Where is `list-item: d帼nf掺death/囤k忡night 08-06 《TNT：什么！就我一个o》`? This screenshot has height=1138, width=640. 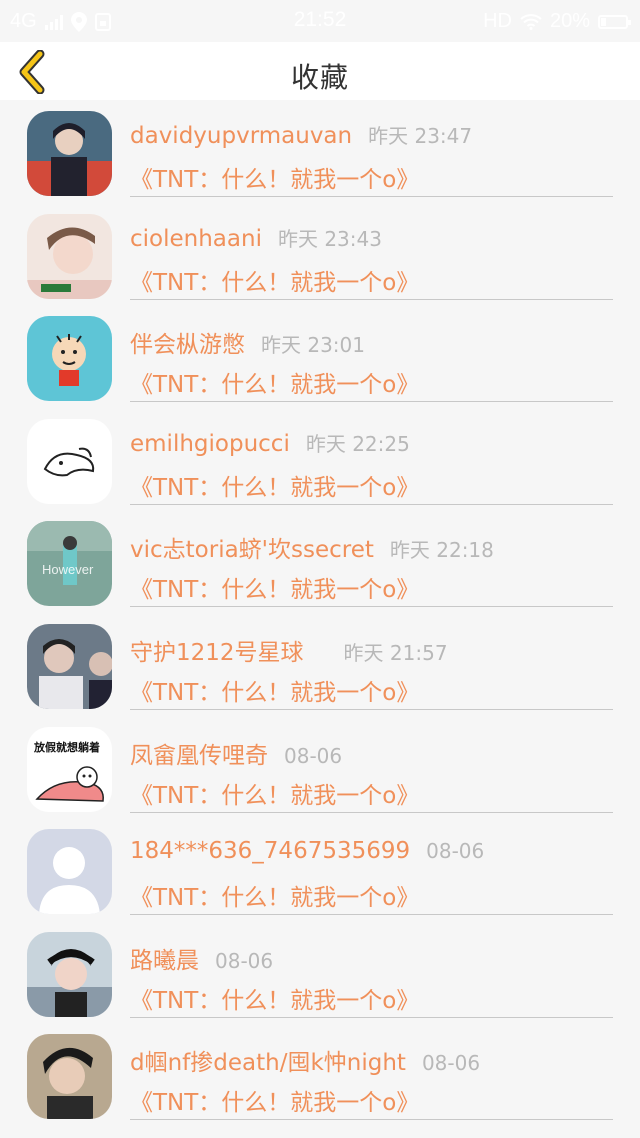 list-item: d帼nf掺death/囤k忡night 08-06 《TNT：什么！就我一个o》 is located at coordinates (320, 1074).